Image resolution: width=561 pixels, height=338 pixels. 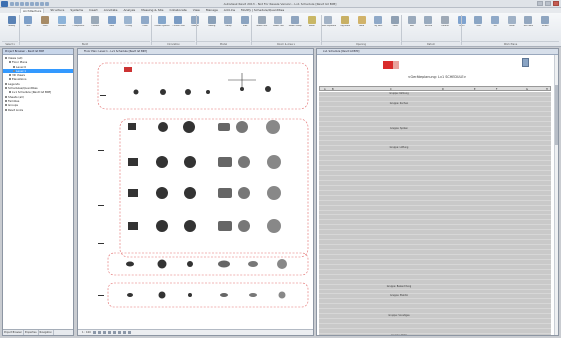 What do you see at coordinates (27, 4) in the screenshot?
I see `redo-icon` at bounding box center [27, 4].